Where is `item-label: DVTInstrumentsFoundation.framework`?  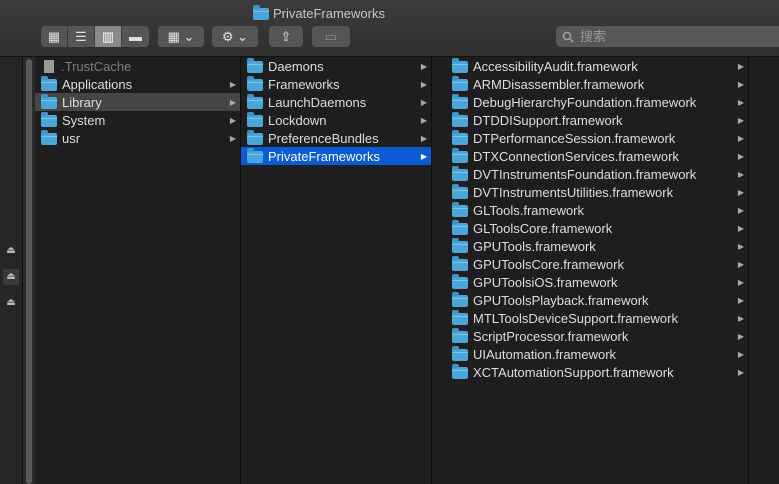
item-label: DVTInstrumentsFoundation.framework is located at coordinates (585, 174).